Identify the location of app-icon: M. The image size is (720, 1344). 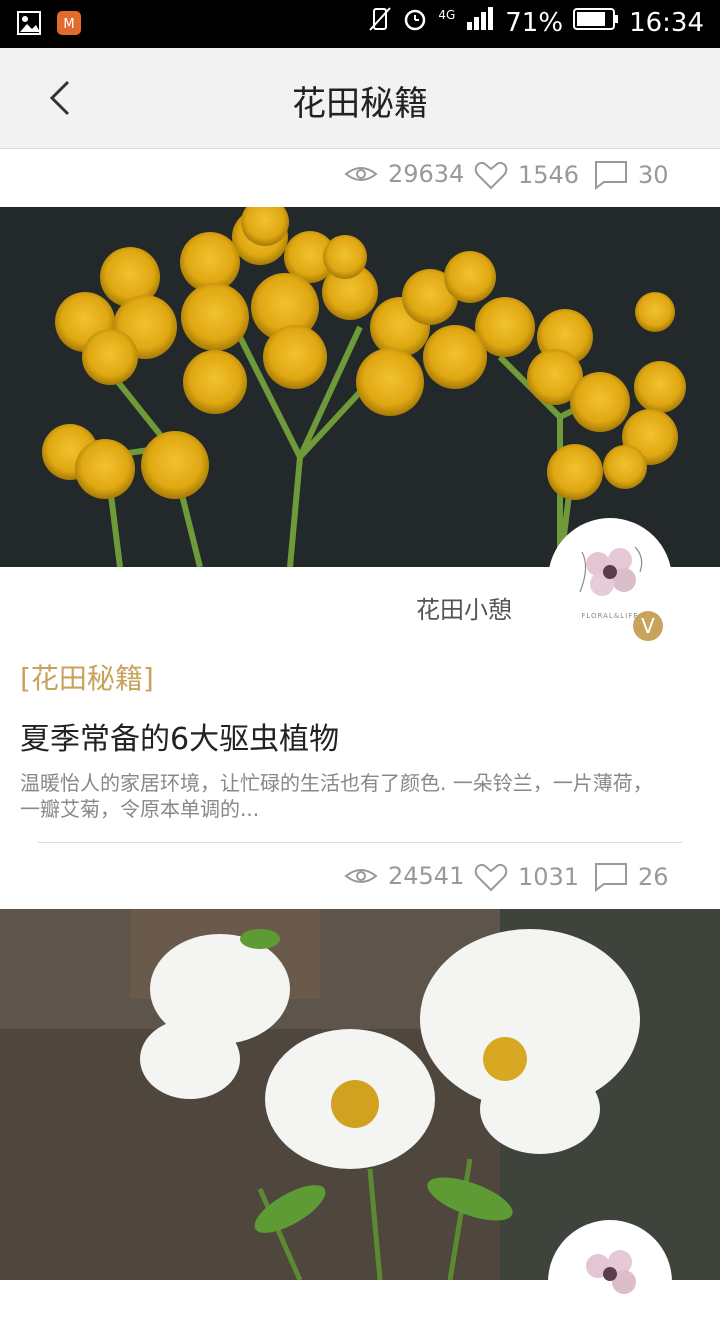
(69, 25).